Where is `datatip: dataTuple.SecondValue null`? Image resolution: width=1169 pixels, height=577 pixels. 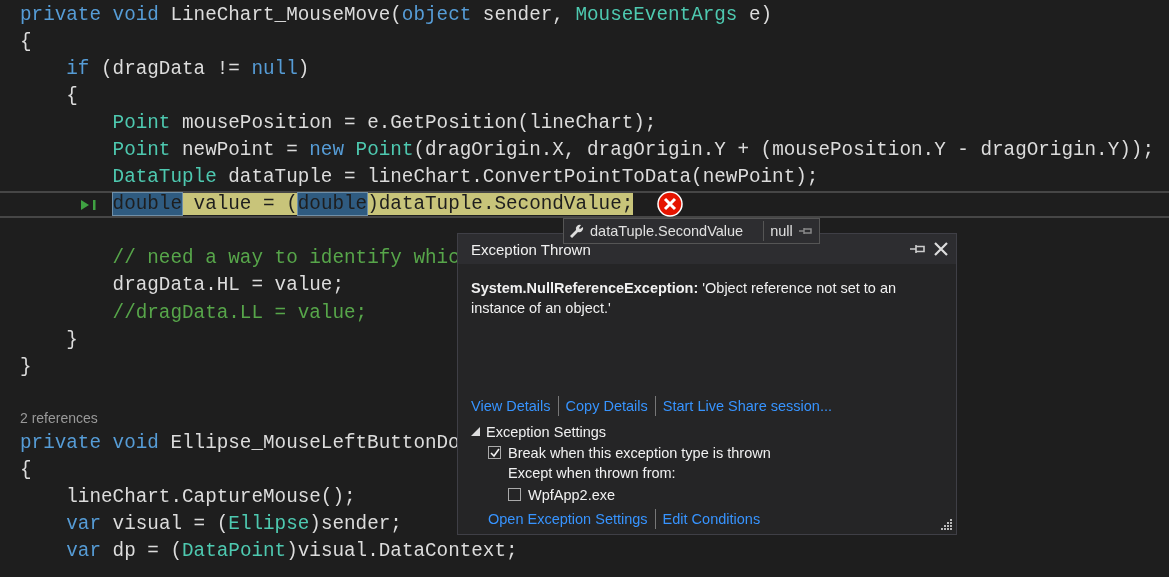 datatip: dataTuple.SecondValue null is located at coordinates (691, 231).